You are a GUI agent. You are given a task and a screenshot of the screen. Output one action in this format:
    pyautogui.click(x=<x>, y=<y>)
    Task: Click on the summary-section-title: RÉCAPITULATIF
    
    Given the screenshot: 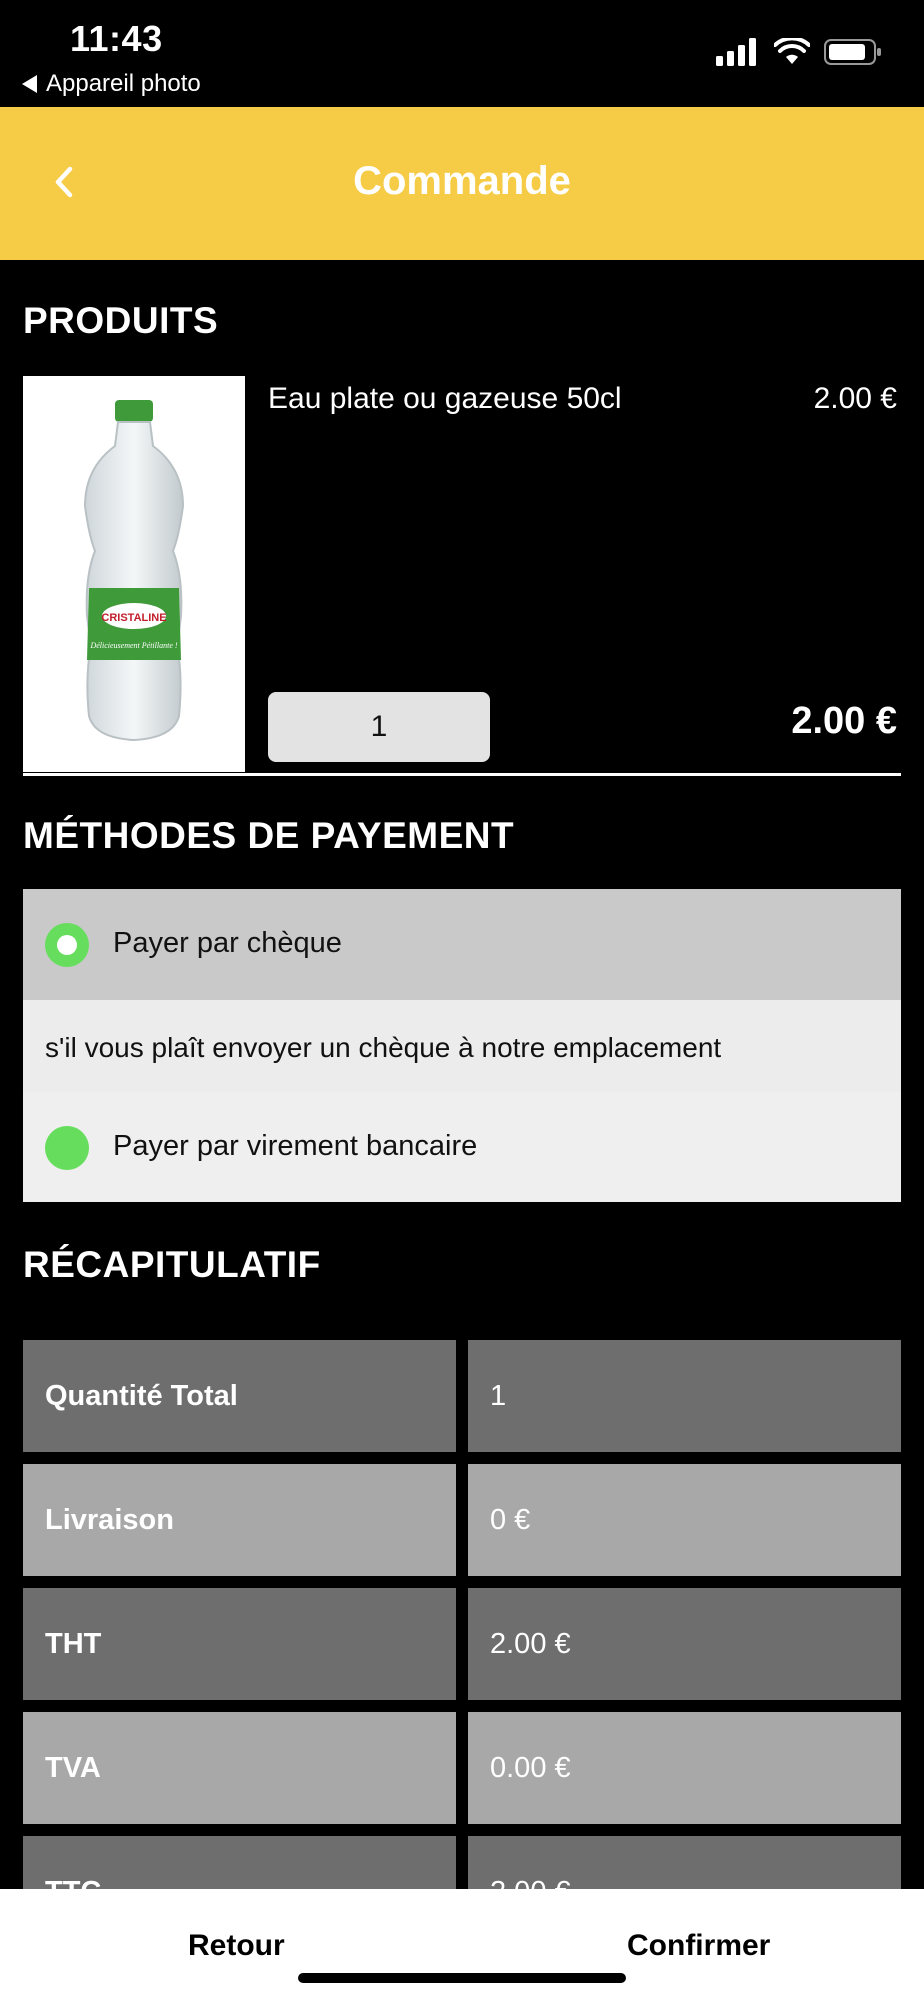 What is the action you would take?
    pyautogui.click(x=172, y=1264)
    